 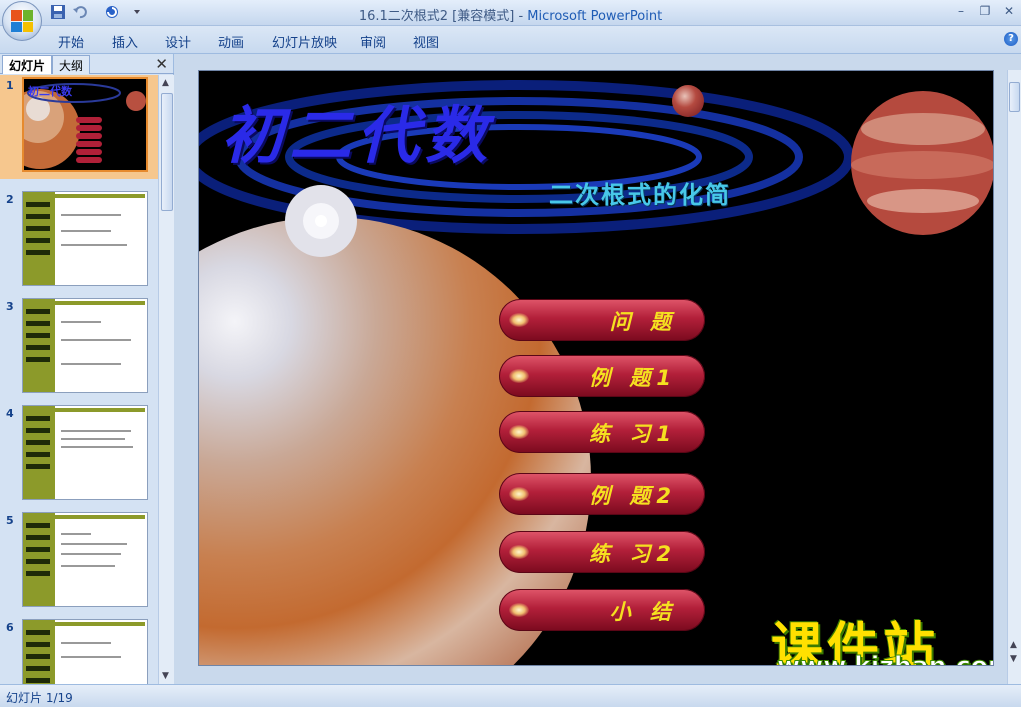 I want to click on menu-button-example-2: 例 题2, so click(x=602, y=494).